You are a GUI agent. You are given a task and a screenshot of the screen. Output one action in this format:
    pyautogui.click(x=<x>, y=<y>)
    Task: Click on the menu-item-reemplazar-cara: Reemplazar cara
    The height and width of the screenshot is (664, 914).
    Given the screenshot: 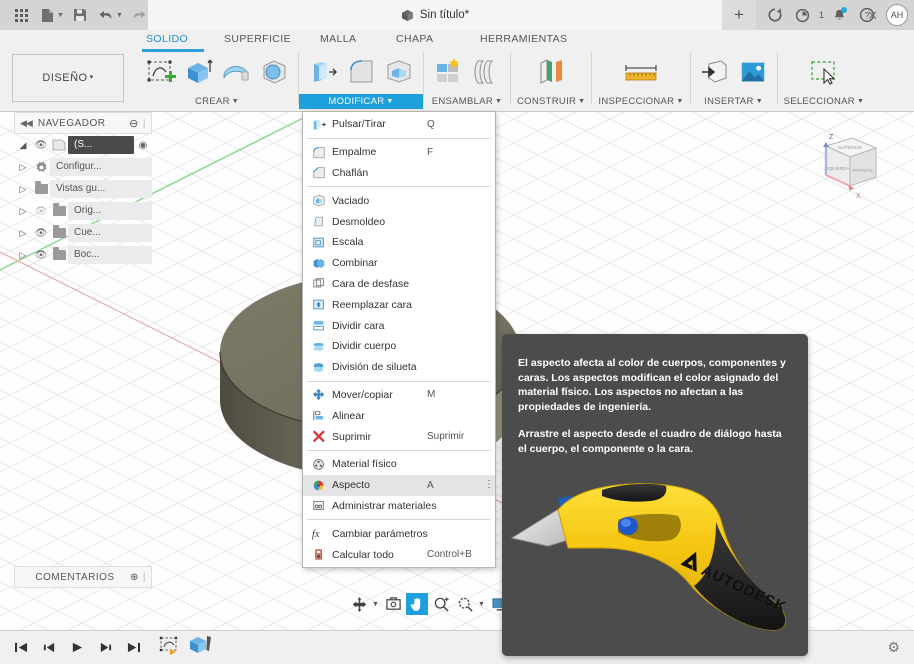 What is the action you would take?
    pyautogui.click(x=399, y=304)
    